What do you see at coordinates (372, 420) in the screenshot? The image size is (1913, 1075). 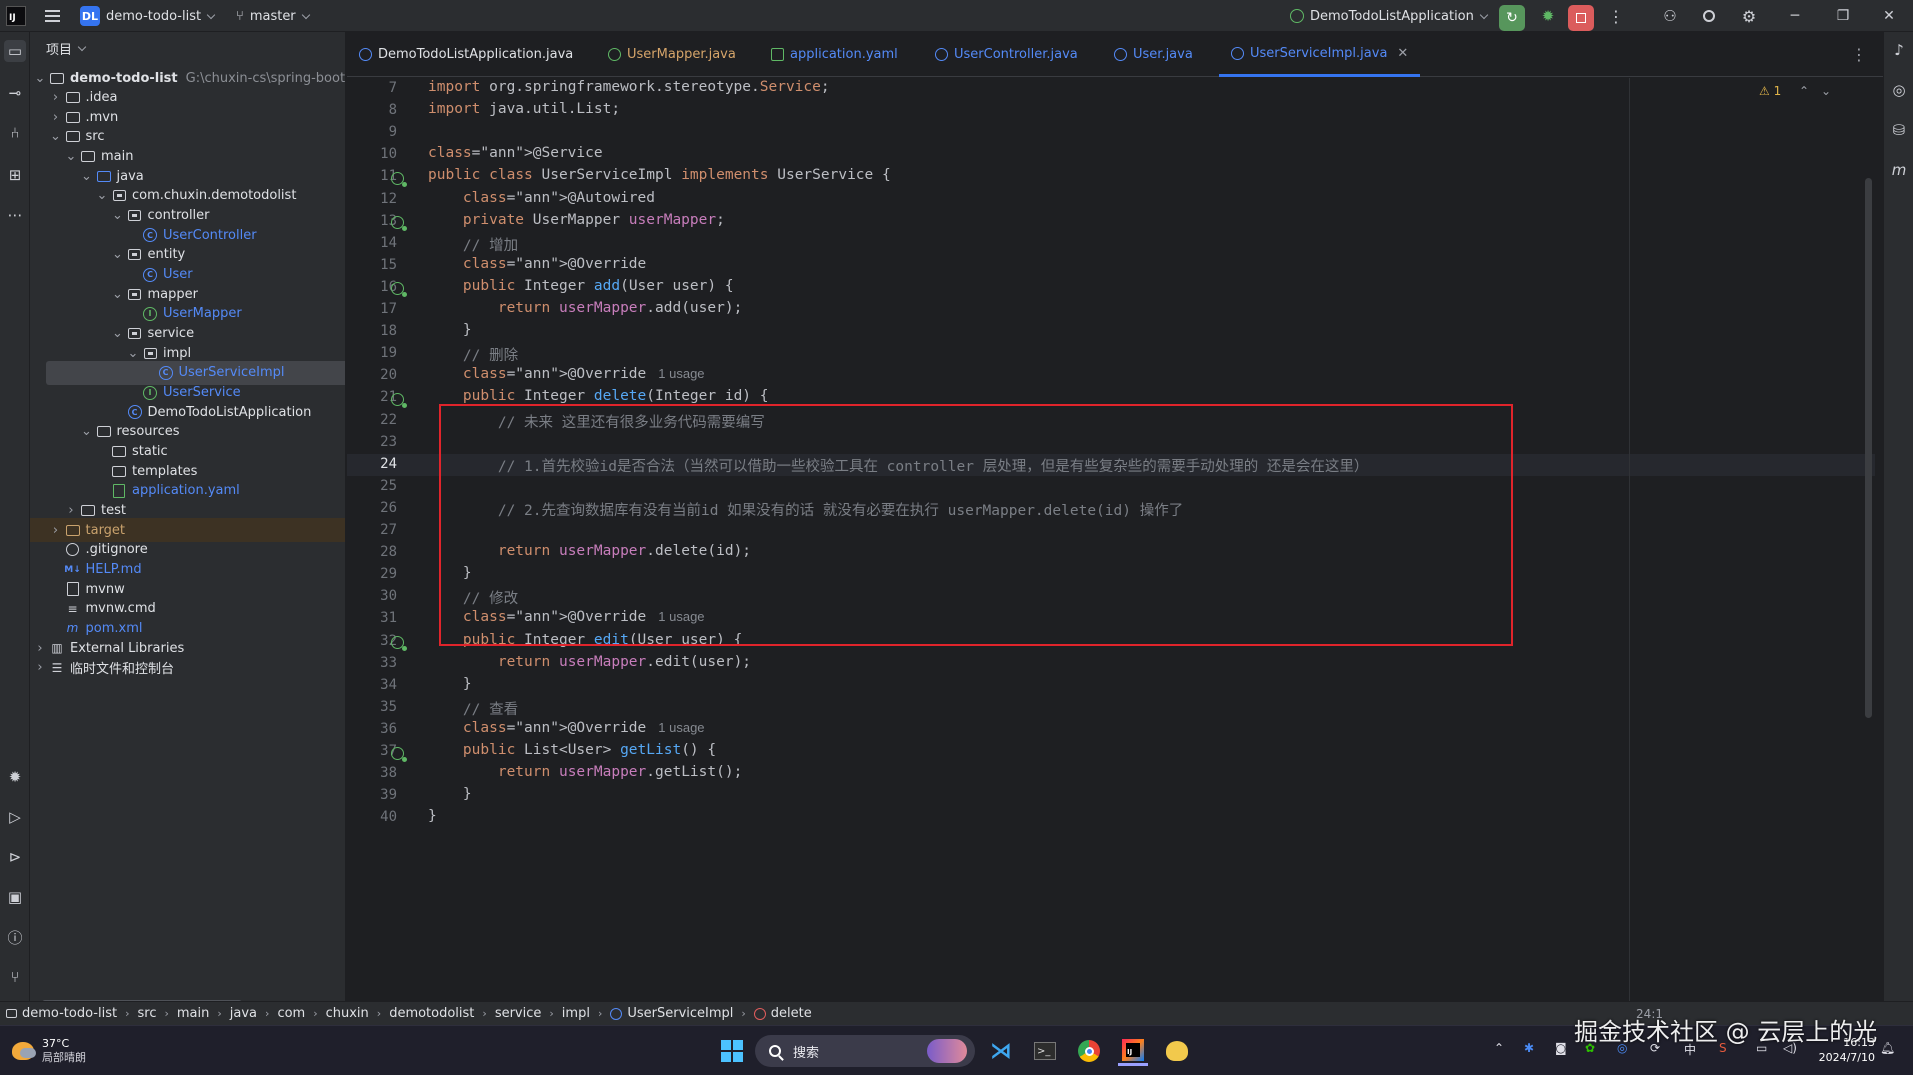 I see `line-number: 22` at bounding box center [372, 420].